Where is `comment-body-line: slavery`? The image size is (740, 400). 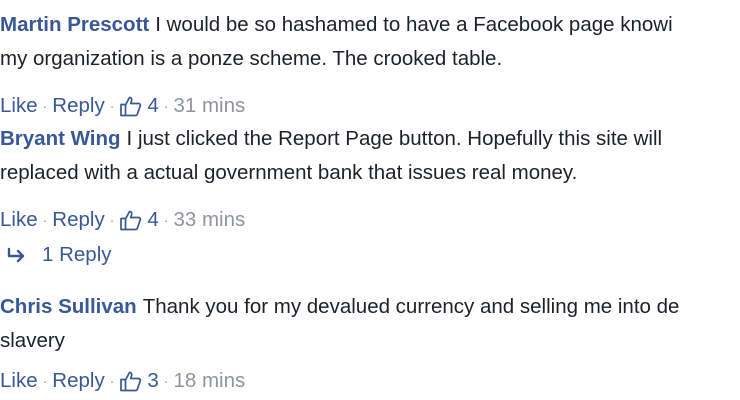 comment-body-line: slavery is located at coordinates (370, 341).